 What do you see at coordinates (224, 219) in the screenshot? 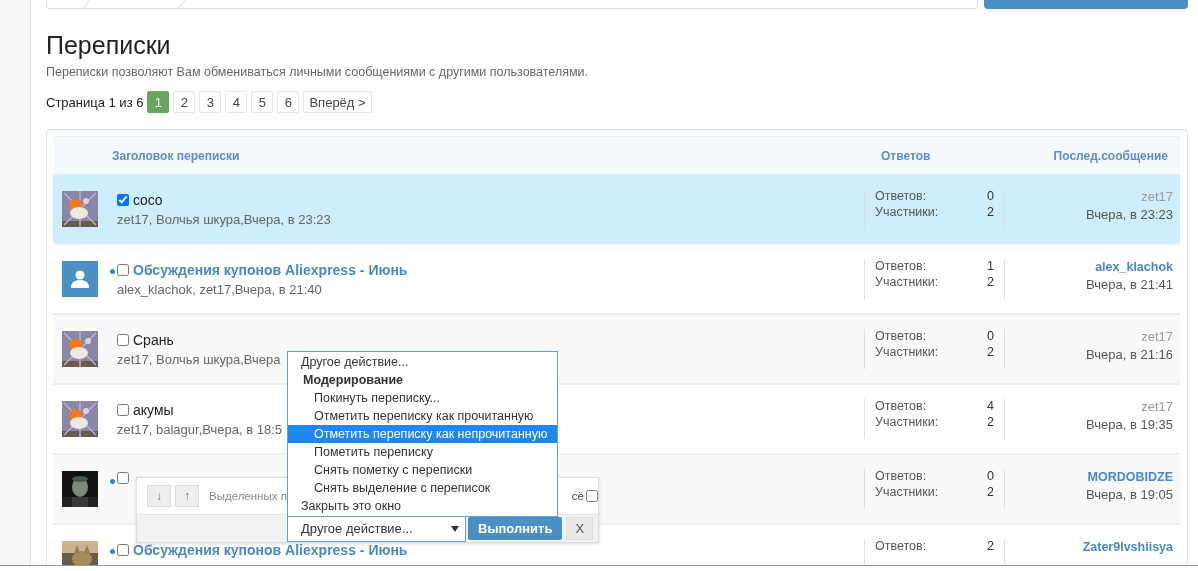
I see `participants-text: zet17, Волчья шкура,Вчера, в 23:23` at bounding box center [224, 219].